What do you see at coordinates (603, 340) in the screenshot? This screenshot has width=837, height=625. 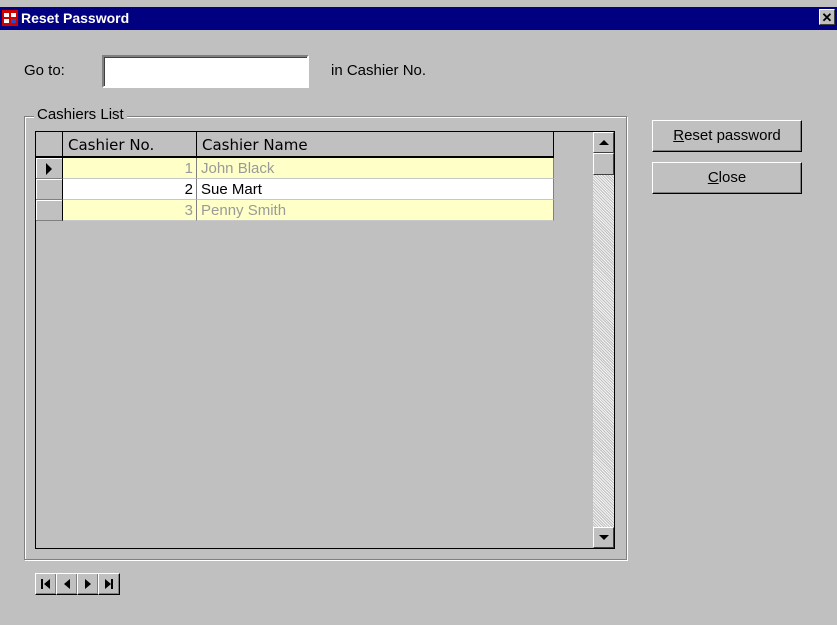 I see `vertical-scrollbar` at bounding box center [603, 340].